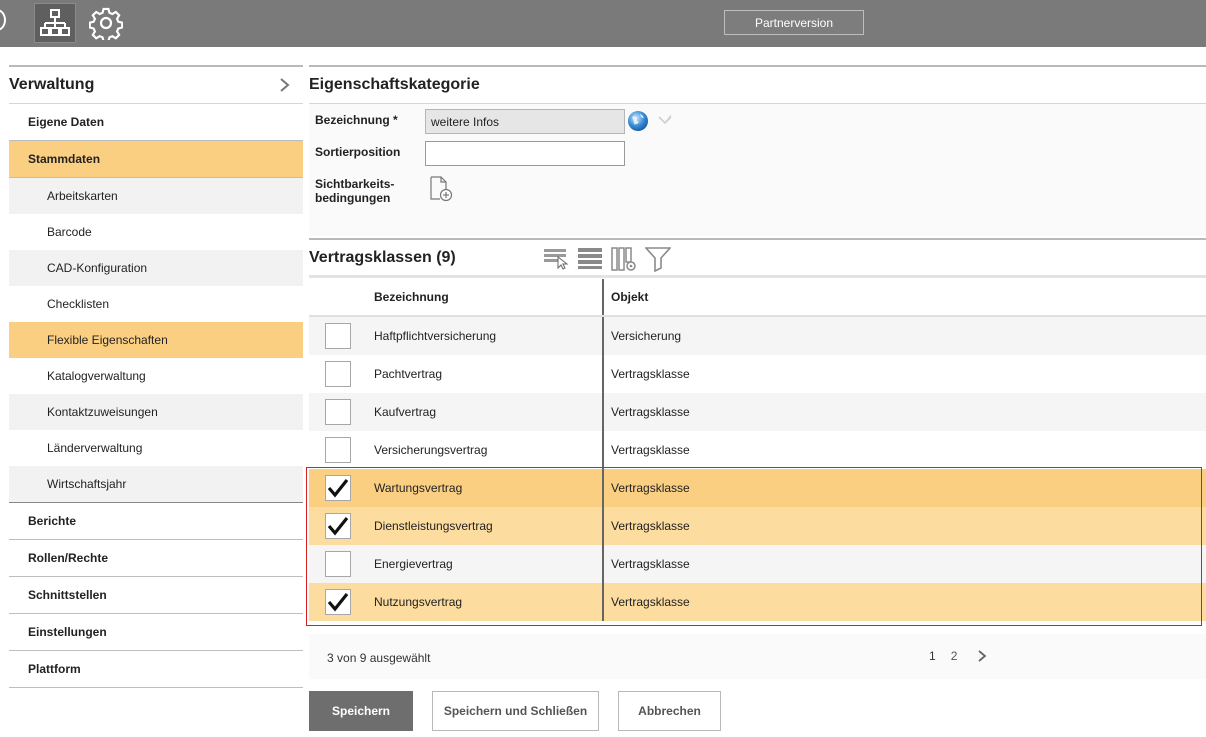 This screenshot has height=737, width=1206. What do you see at coordinates (757, 412) in the screenshot?
I see `table-row: Kaufvertrag Vertragsklasse` at bounding box center [757, 412].